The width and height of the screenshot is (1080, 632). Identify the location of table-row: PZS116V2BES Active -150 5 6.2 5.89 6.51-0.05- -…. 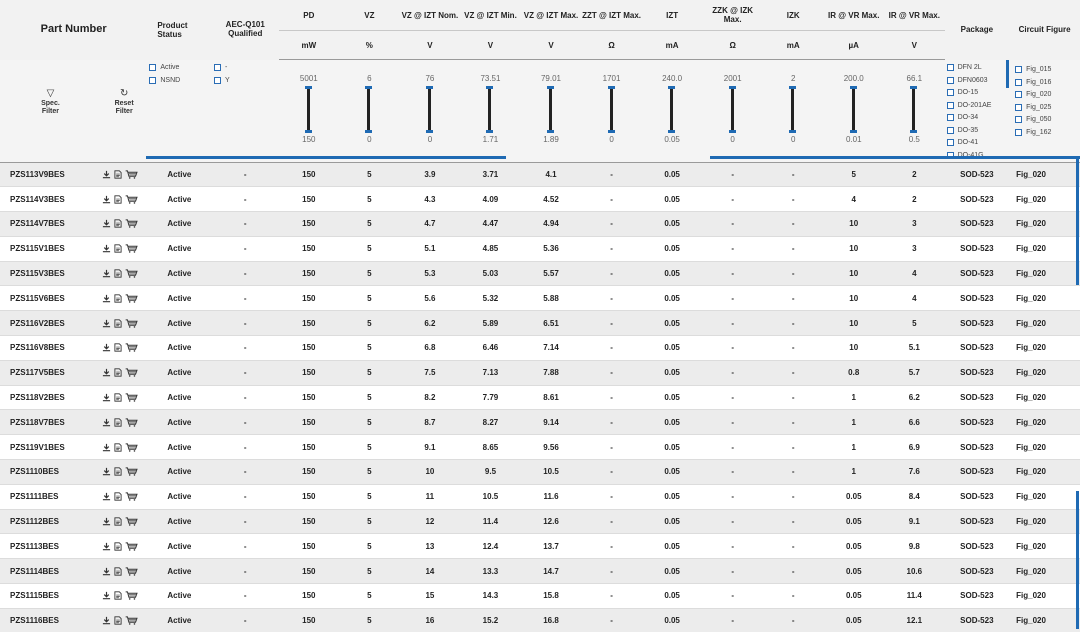
(540, 323).